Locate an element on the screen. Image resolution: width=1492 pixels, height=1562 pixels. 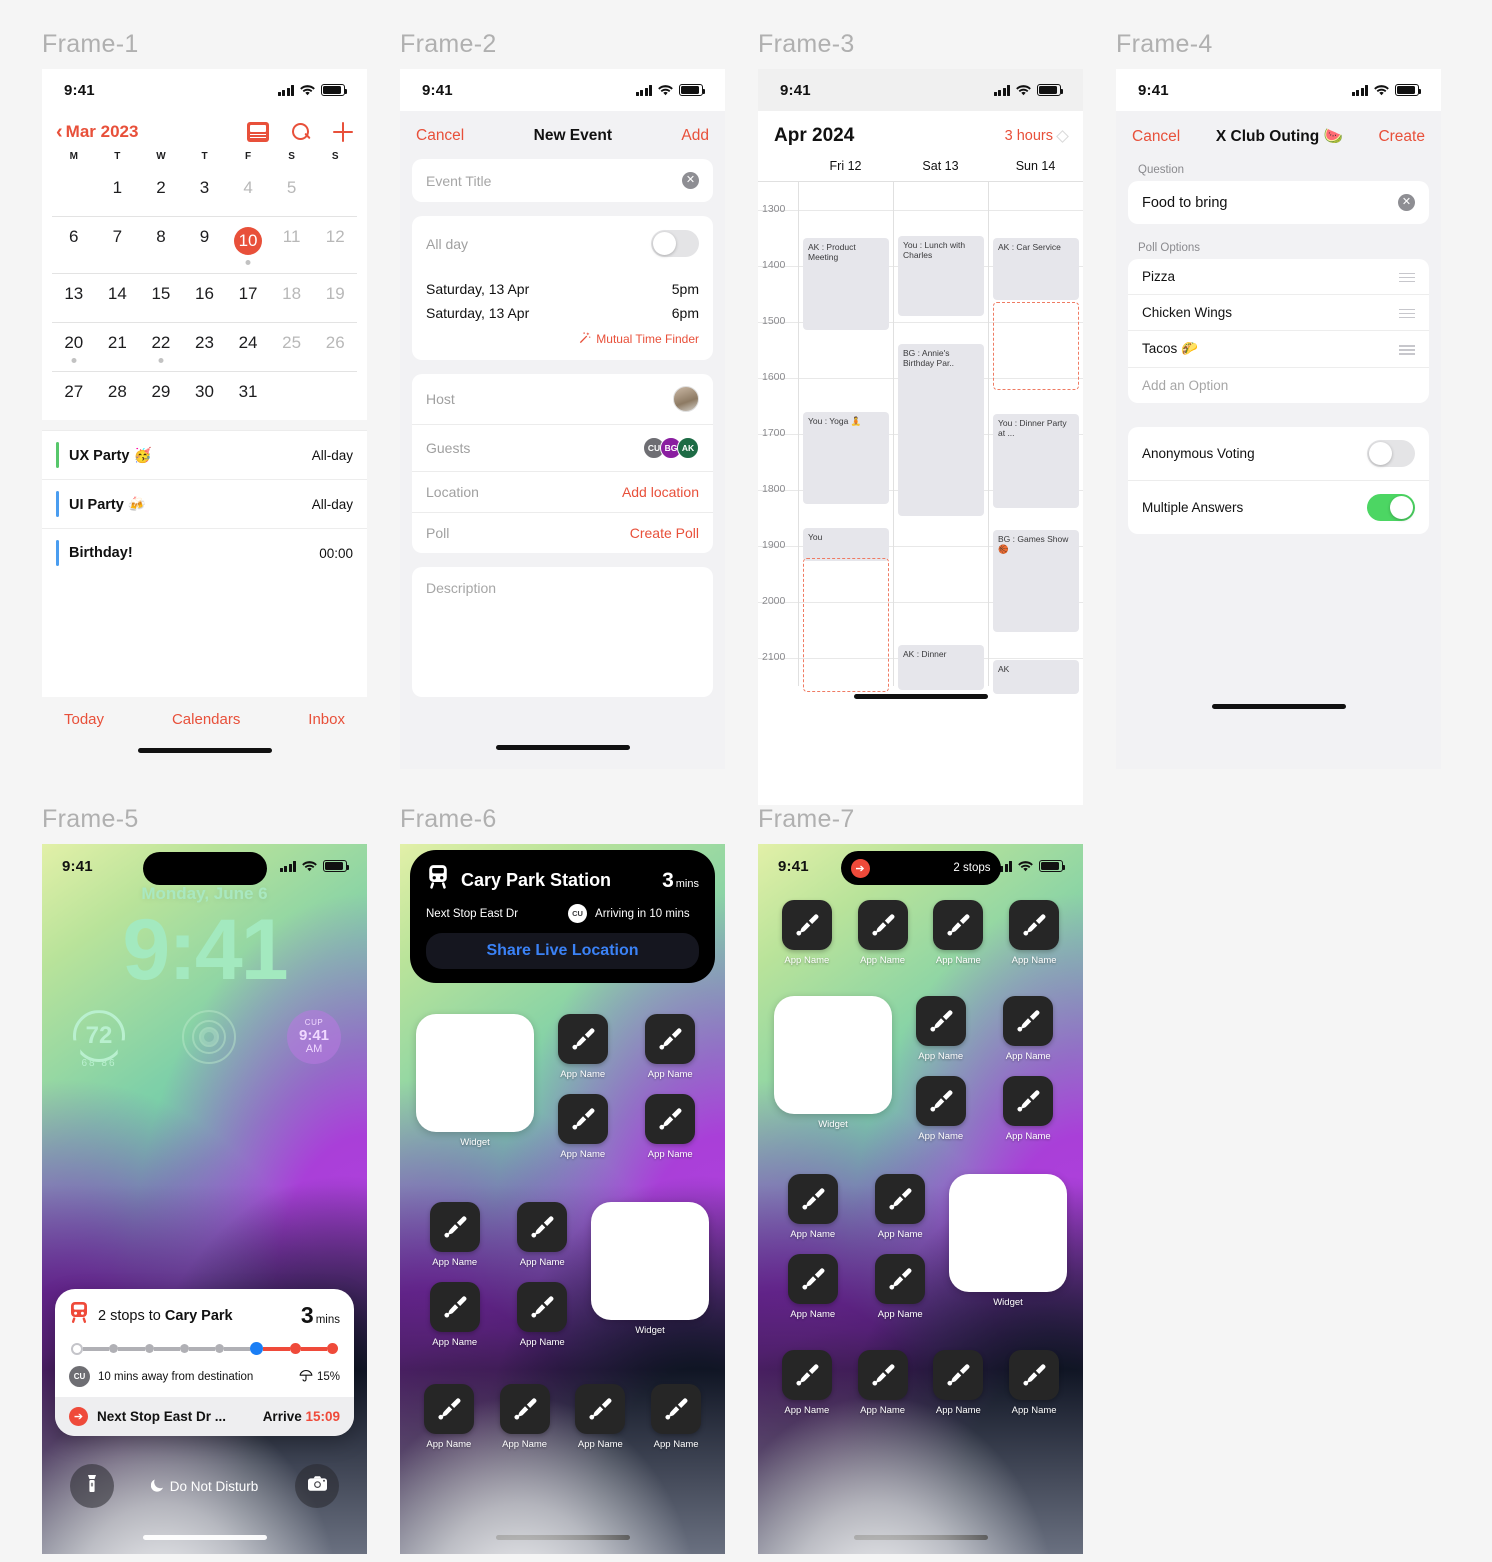
calendar-day-cell: 26 is located at coordinates (335, 349).